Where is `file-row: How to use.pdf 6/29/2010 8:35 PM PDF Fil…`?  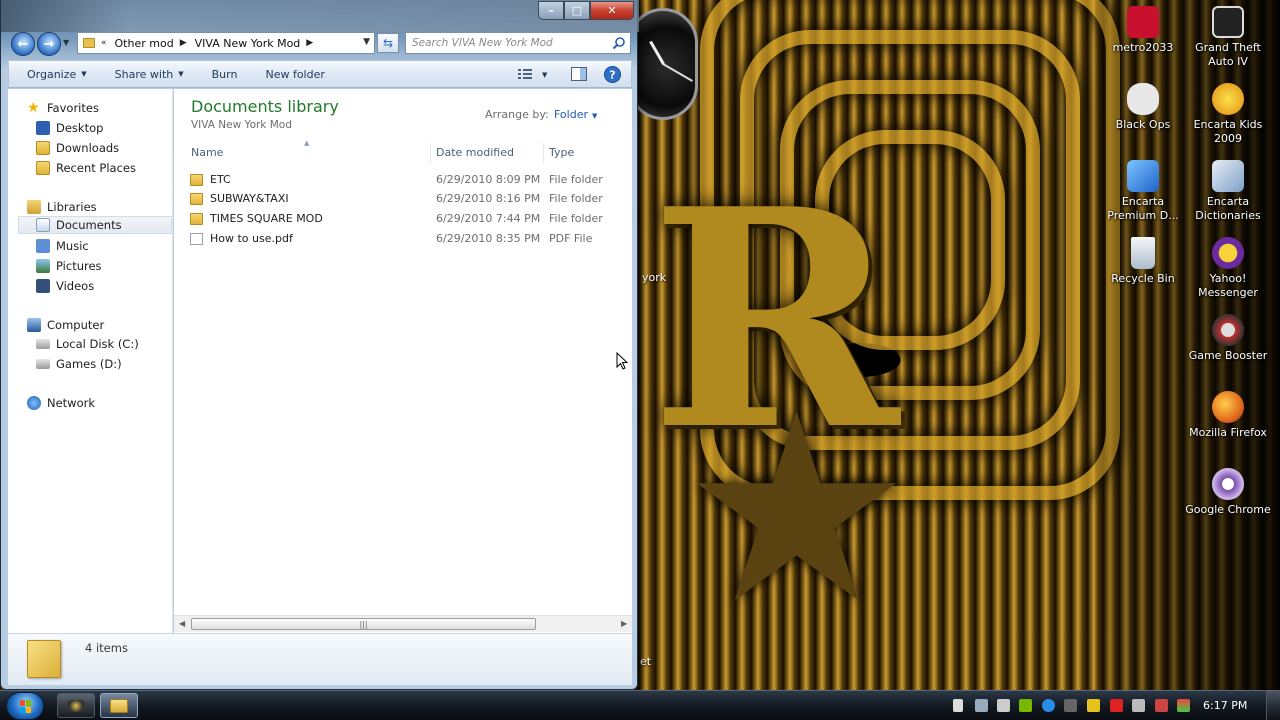 file-row: How to use.pdf 6/29/2010 8:35 PM PDF Fil… is located at coordinates (403, 239).